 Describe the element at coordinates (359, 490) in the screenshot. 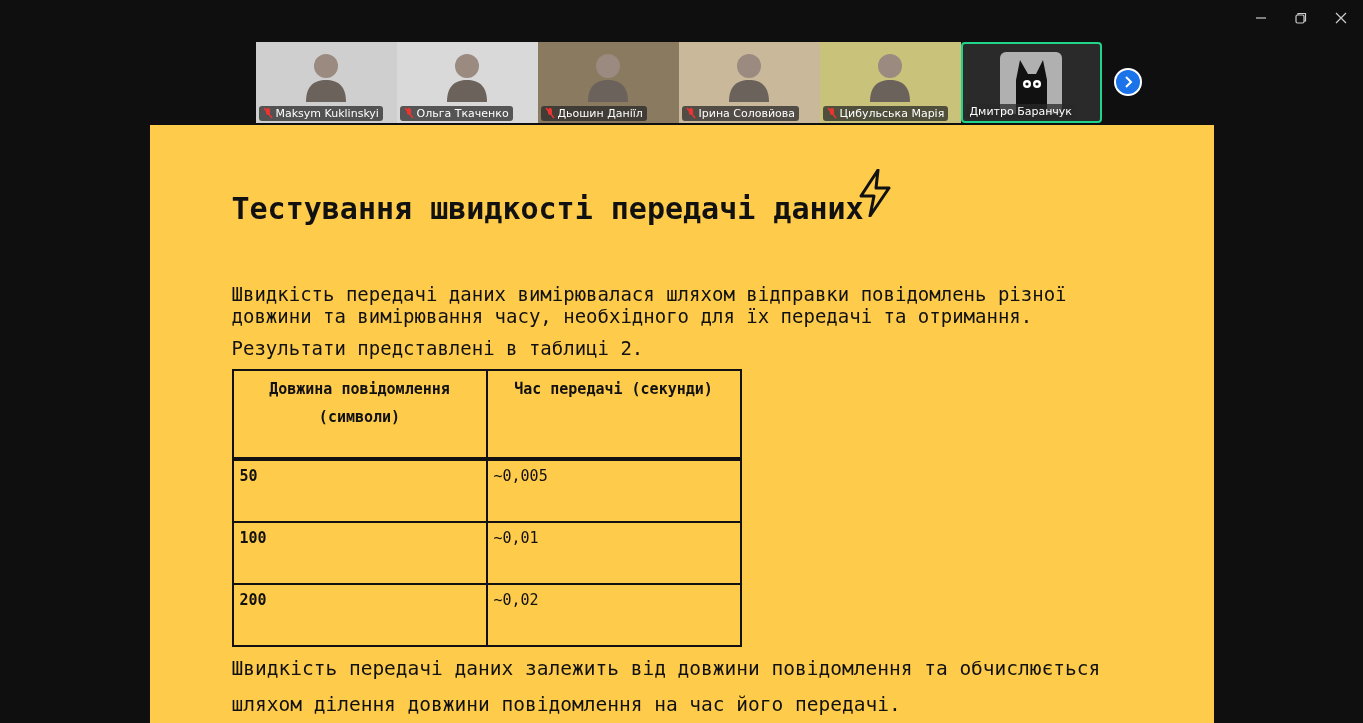

I see `table-cell: 50` at that location.